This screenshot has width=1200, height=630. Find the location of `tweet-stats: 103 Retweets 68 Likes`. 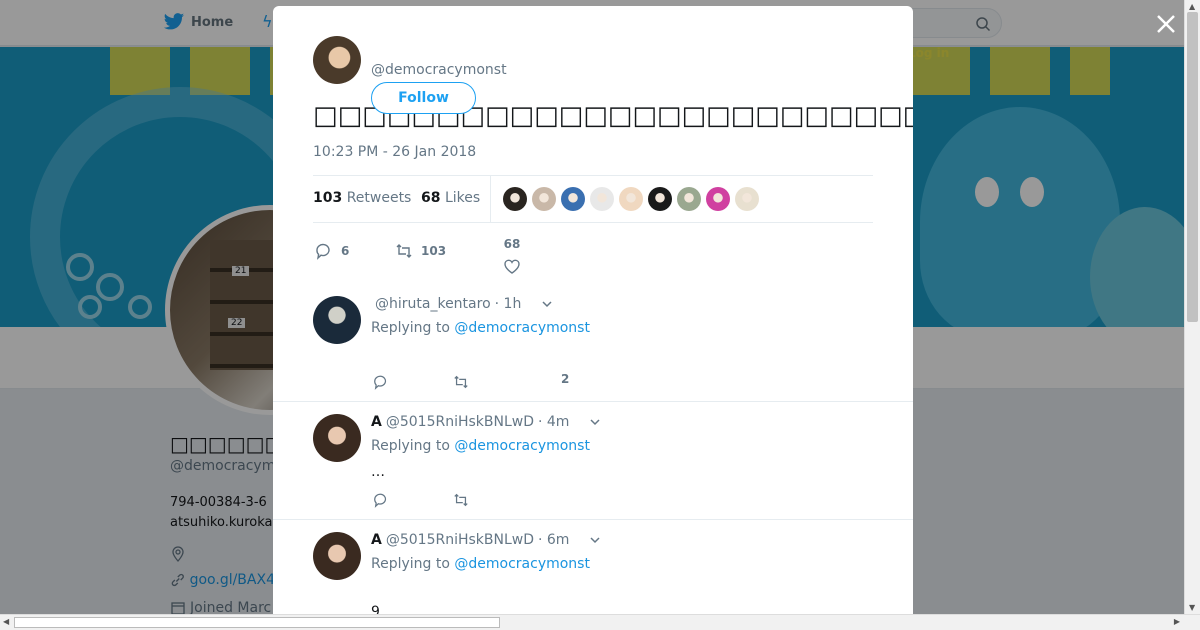

tweet-stats: 103 Retweets 68 Likes is located at coordinates (593, 199).